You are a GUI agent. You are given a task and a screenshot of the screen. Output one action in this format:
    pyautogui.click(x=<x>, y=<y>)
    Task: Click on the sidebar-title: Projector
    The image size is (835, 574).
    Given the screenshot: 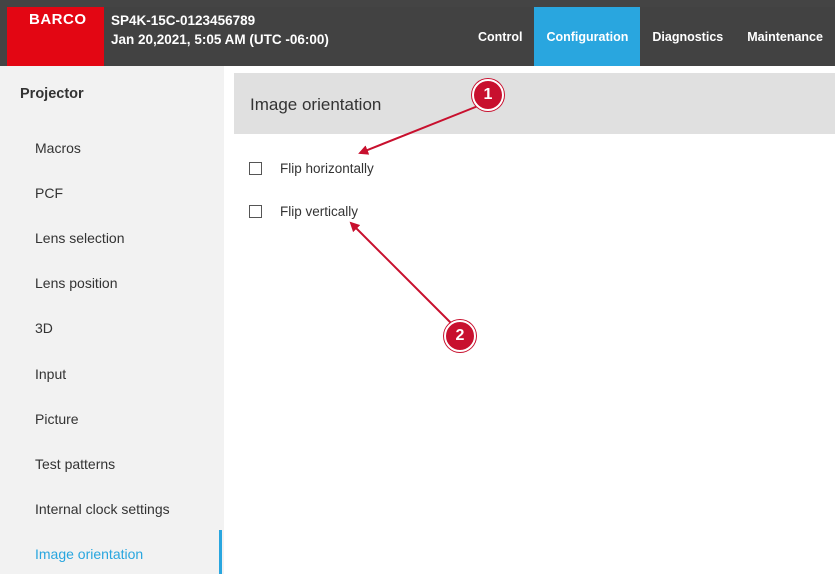 What is the action you would take?
    pyautogui.click(x=52, y=94)
    